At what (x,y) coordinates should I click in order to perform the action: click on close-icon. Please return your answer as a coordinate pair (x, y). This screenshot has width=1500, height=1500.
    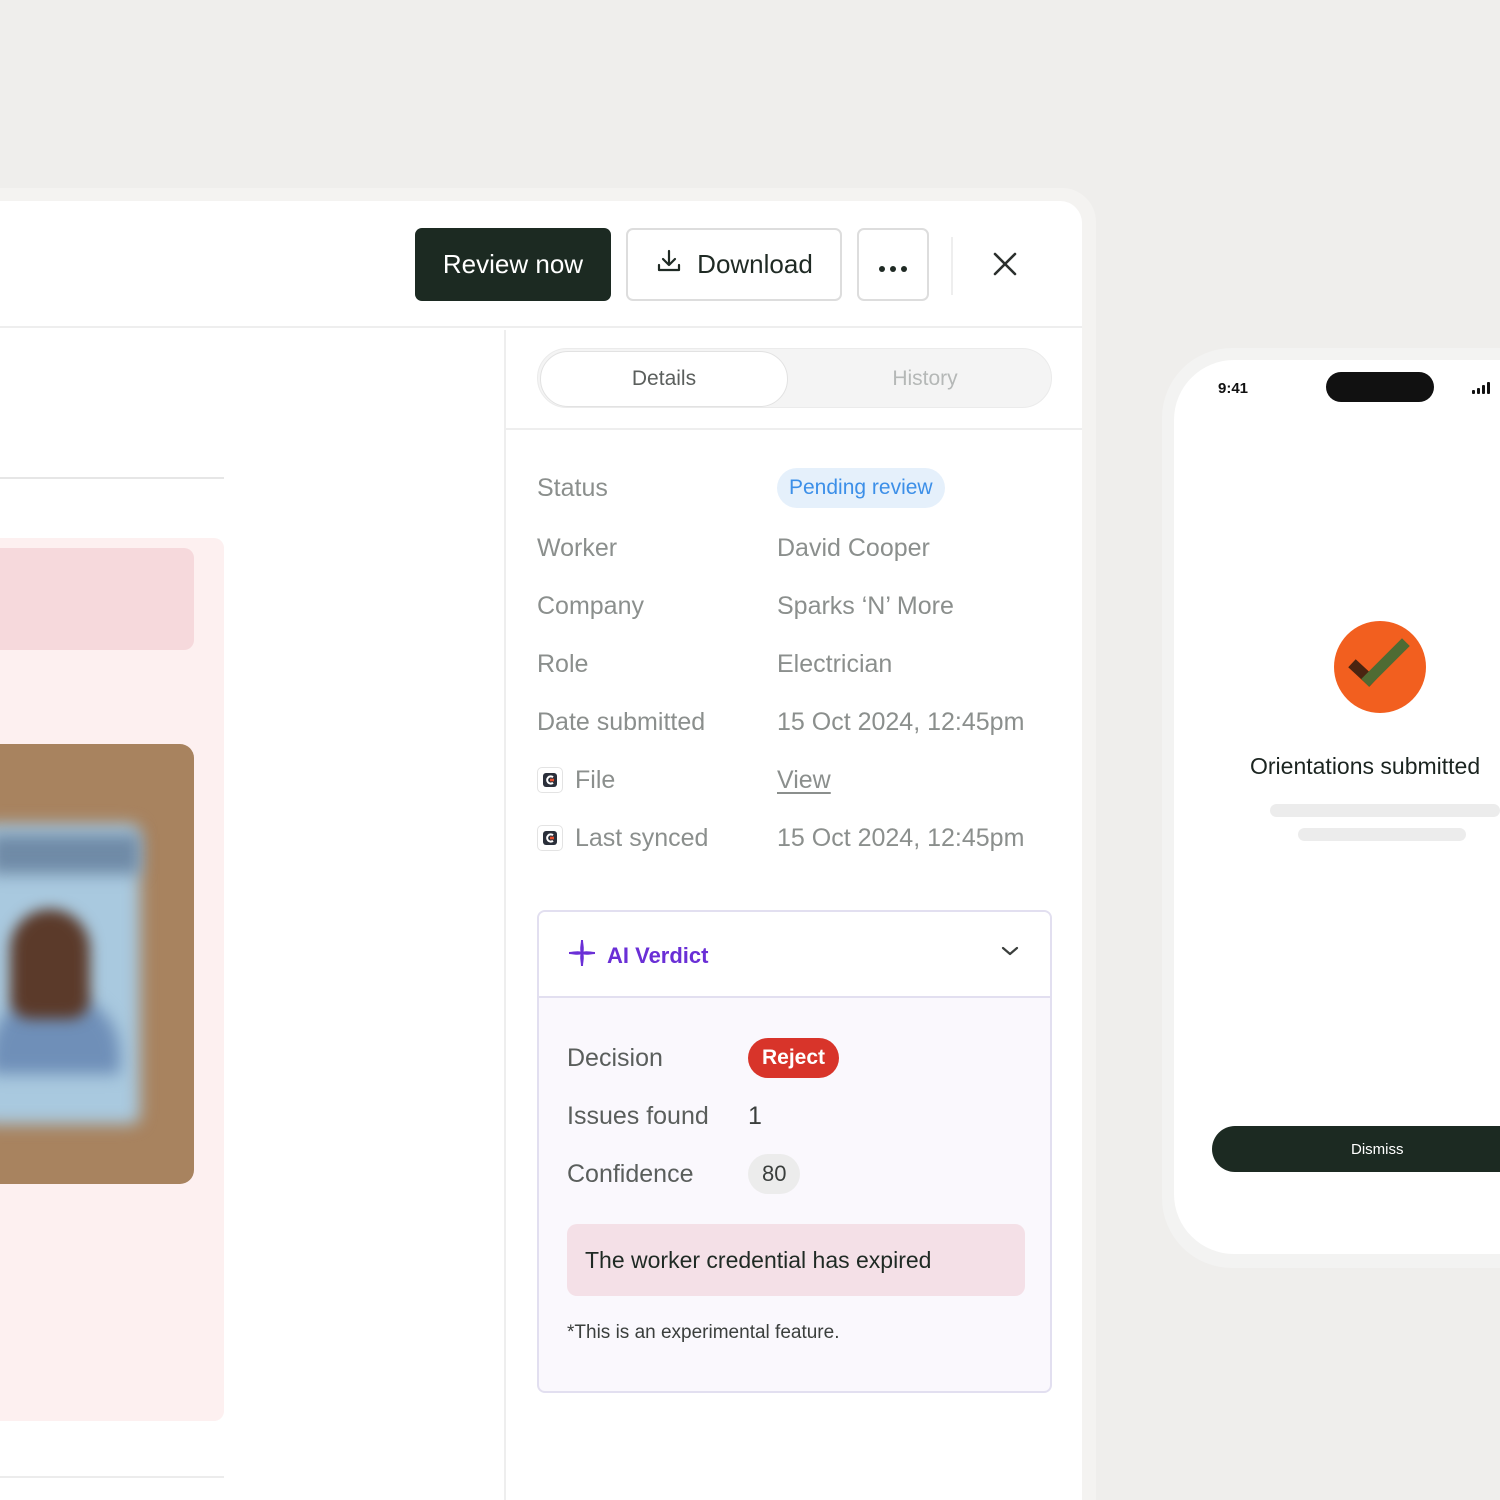
    Looking at the image, I should click on (1005, 266).